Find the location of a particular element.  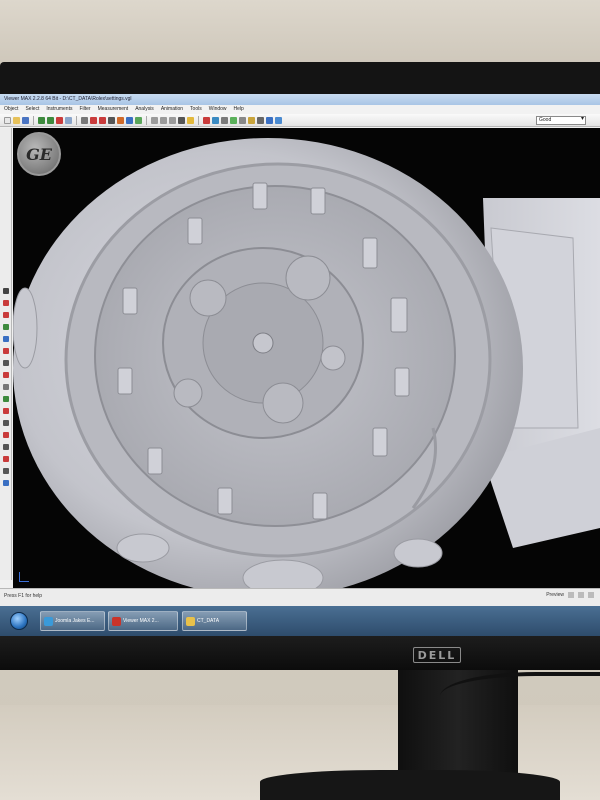

print-icon is located at coordinates (260, 120).